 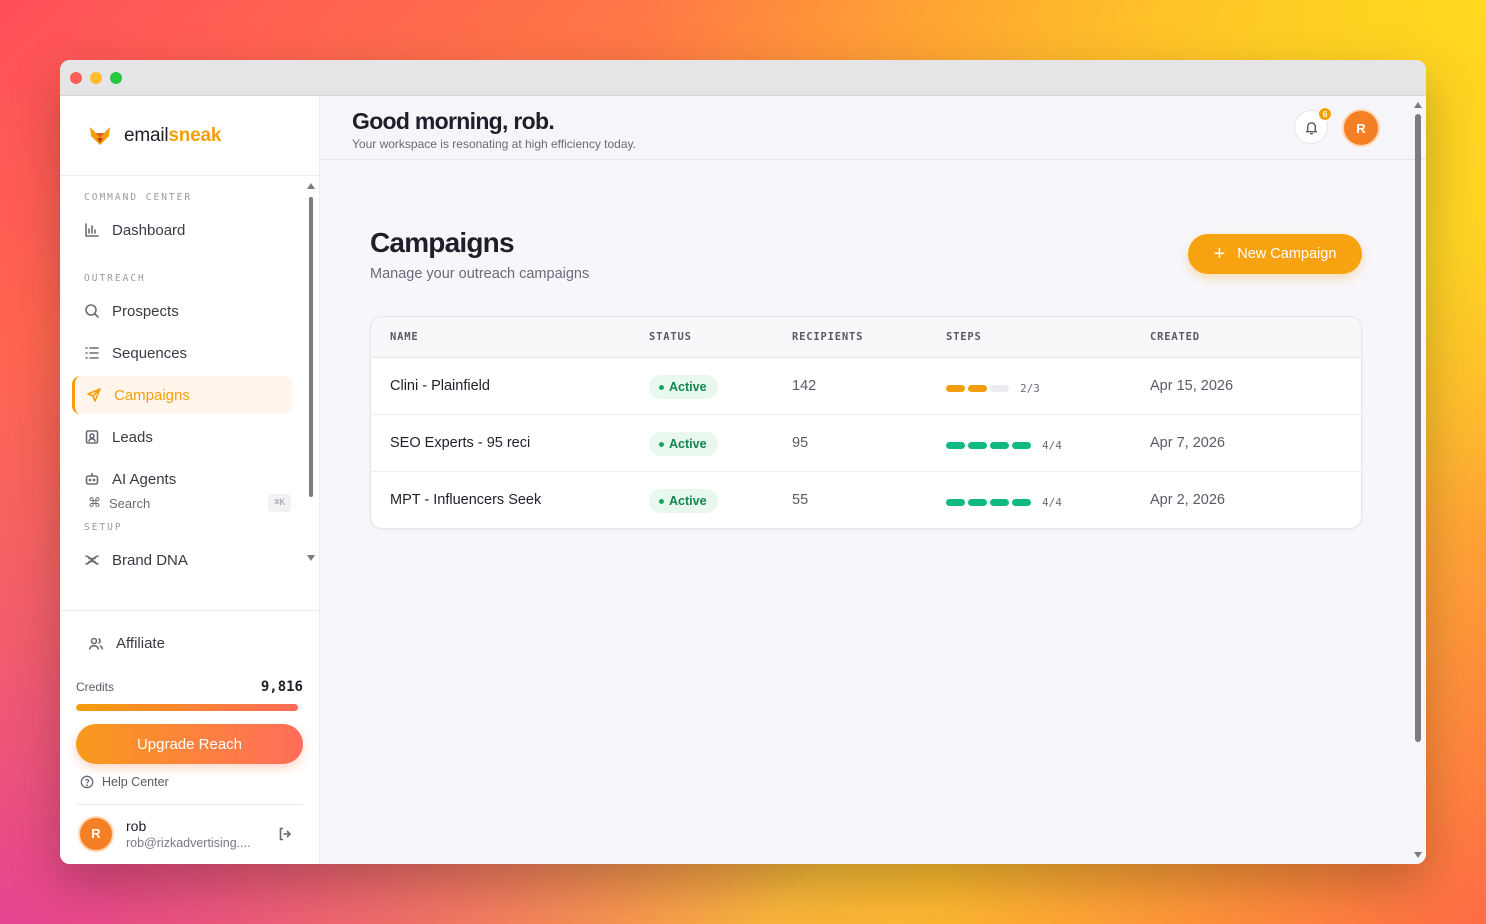 I want to click on sidebar-item-campaigns: Campaigns, so click(x=182, y=395).